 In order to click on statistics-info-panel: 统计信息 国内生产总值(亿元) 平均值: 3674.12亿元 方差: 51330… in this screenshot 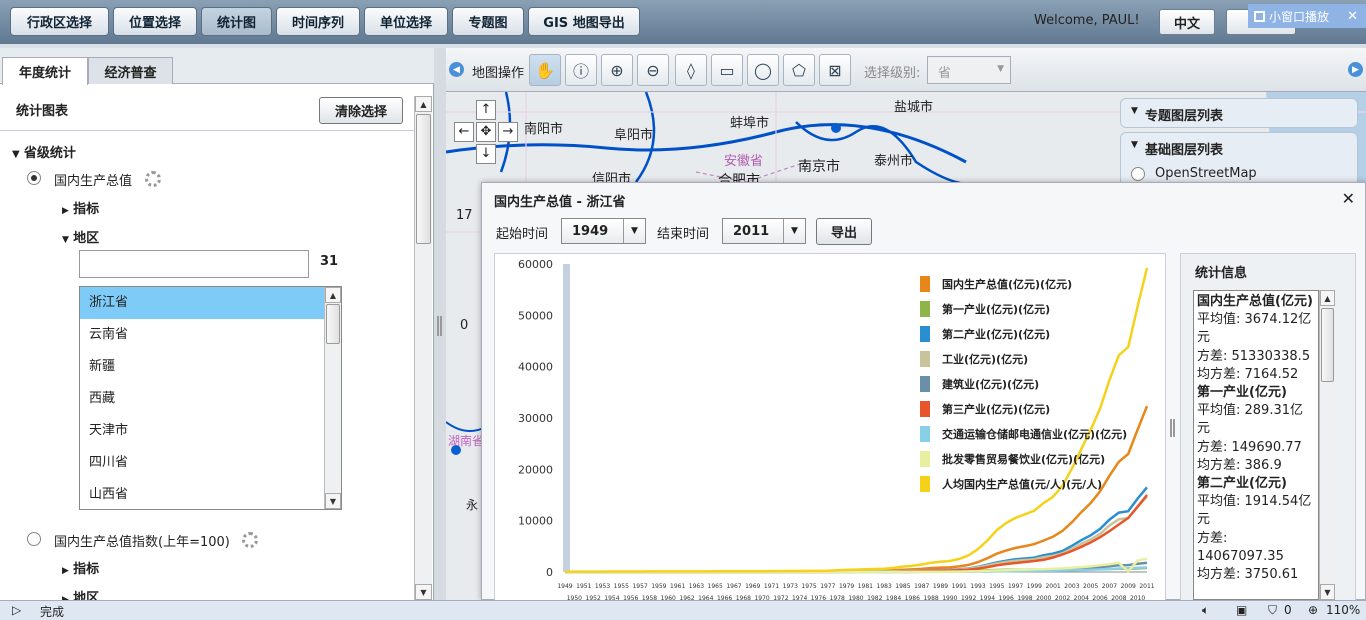, I will do `click(1268, 427)`.